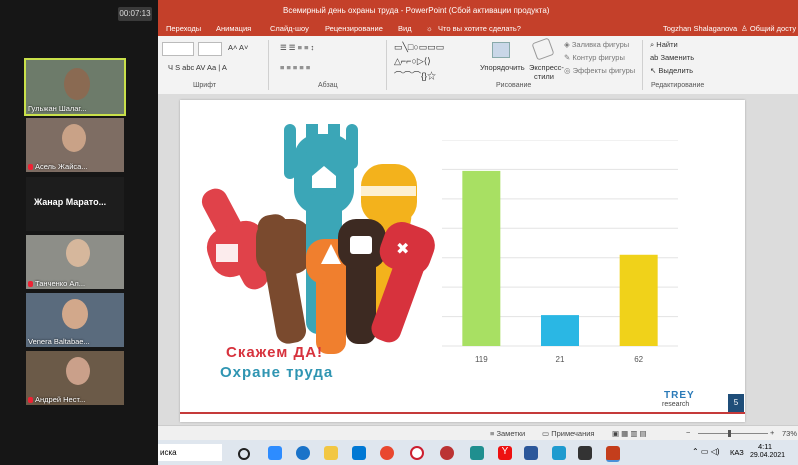 The width and height of the screenshot is (798, 465). Describe the element at coordinates (600, 44) in the screenshot. I see `shape-fill-label: Заливка фигуры` at that location.